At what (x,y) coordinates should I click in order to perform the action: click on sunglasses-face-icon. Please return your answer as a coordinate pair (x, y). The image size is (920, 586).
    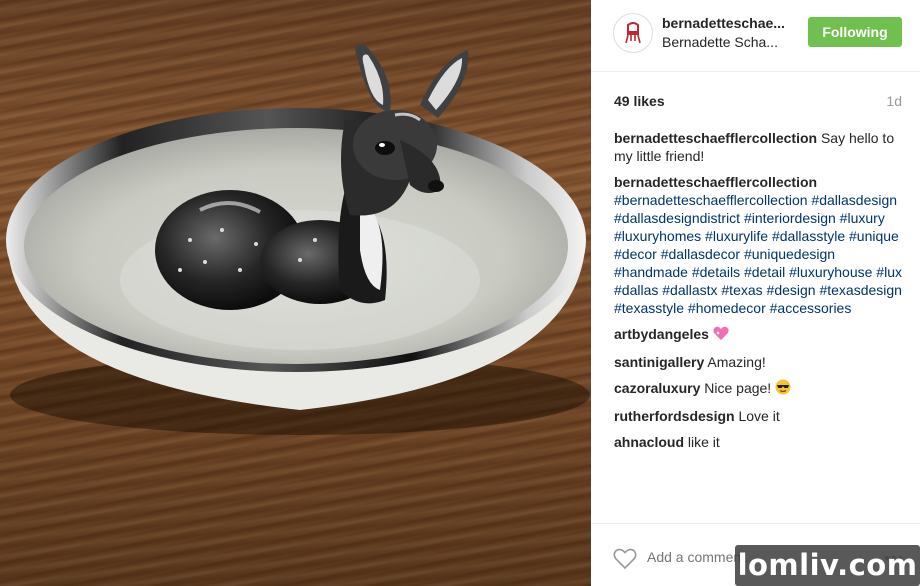
    Looking at the image, I should click on (783, 389).